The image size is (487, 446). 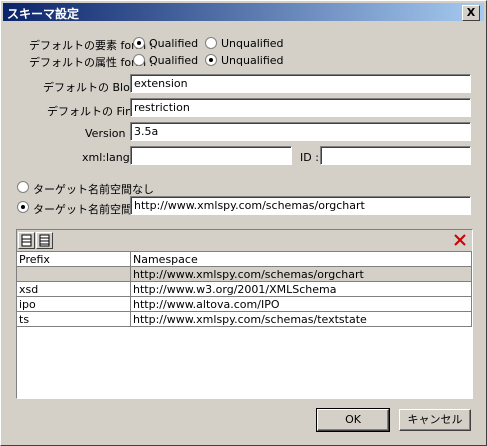 I want to click on prefix-cell, so click(x=74, y=274).